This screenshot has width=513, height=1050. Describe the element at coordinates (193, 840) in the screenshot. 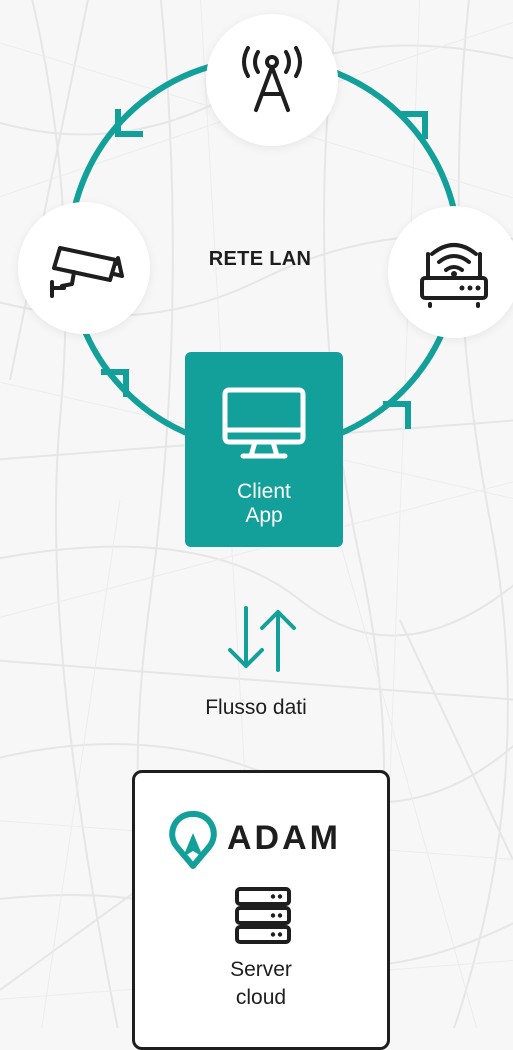

I see `adam-logo-icon` at that location.